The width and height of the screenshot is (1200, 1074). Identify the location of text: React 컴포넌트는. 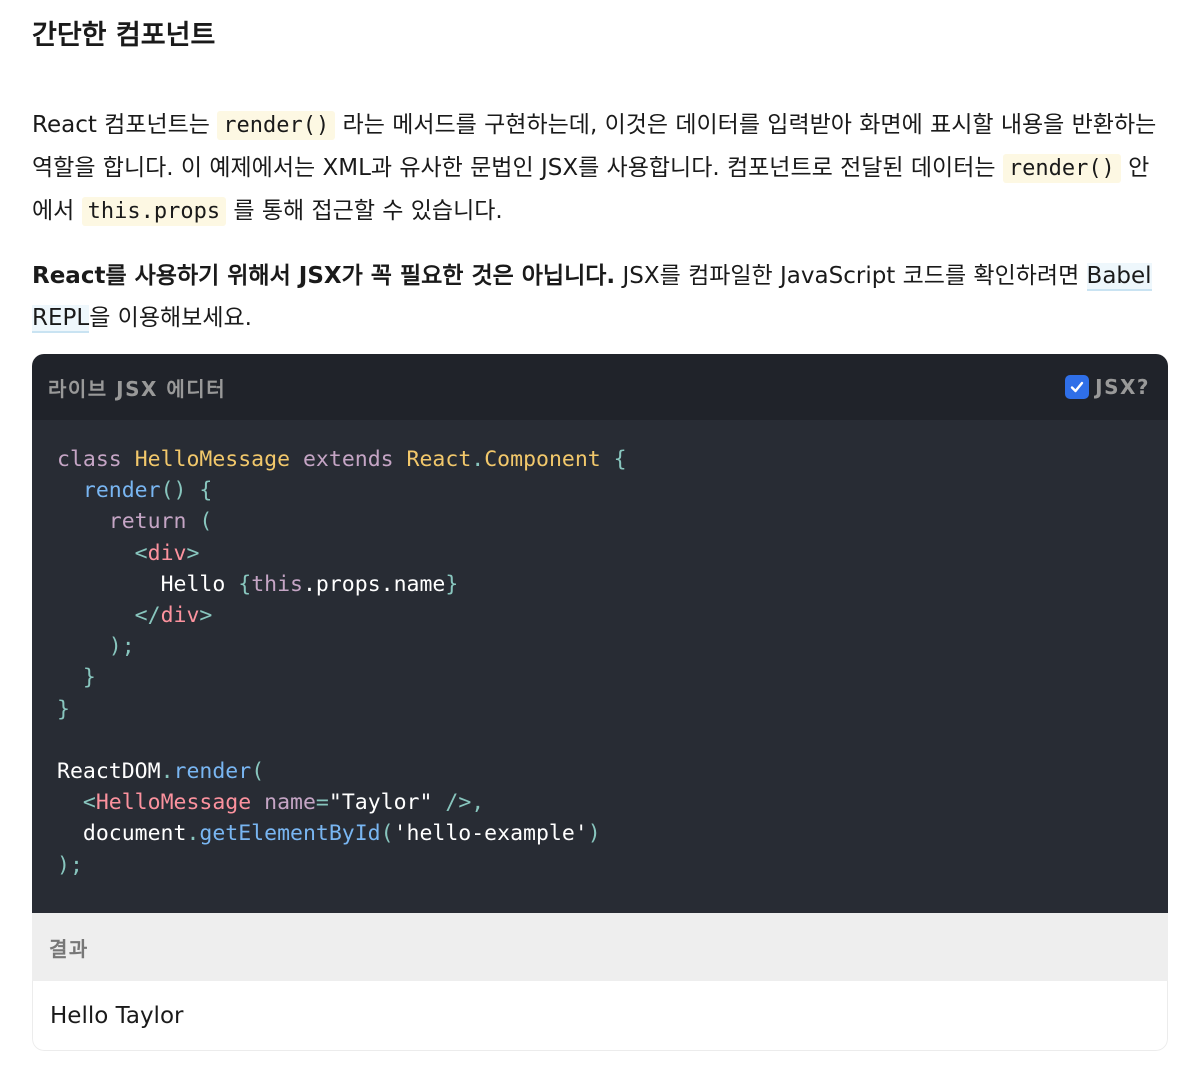
(125, 125).